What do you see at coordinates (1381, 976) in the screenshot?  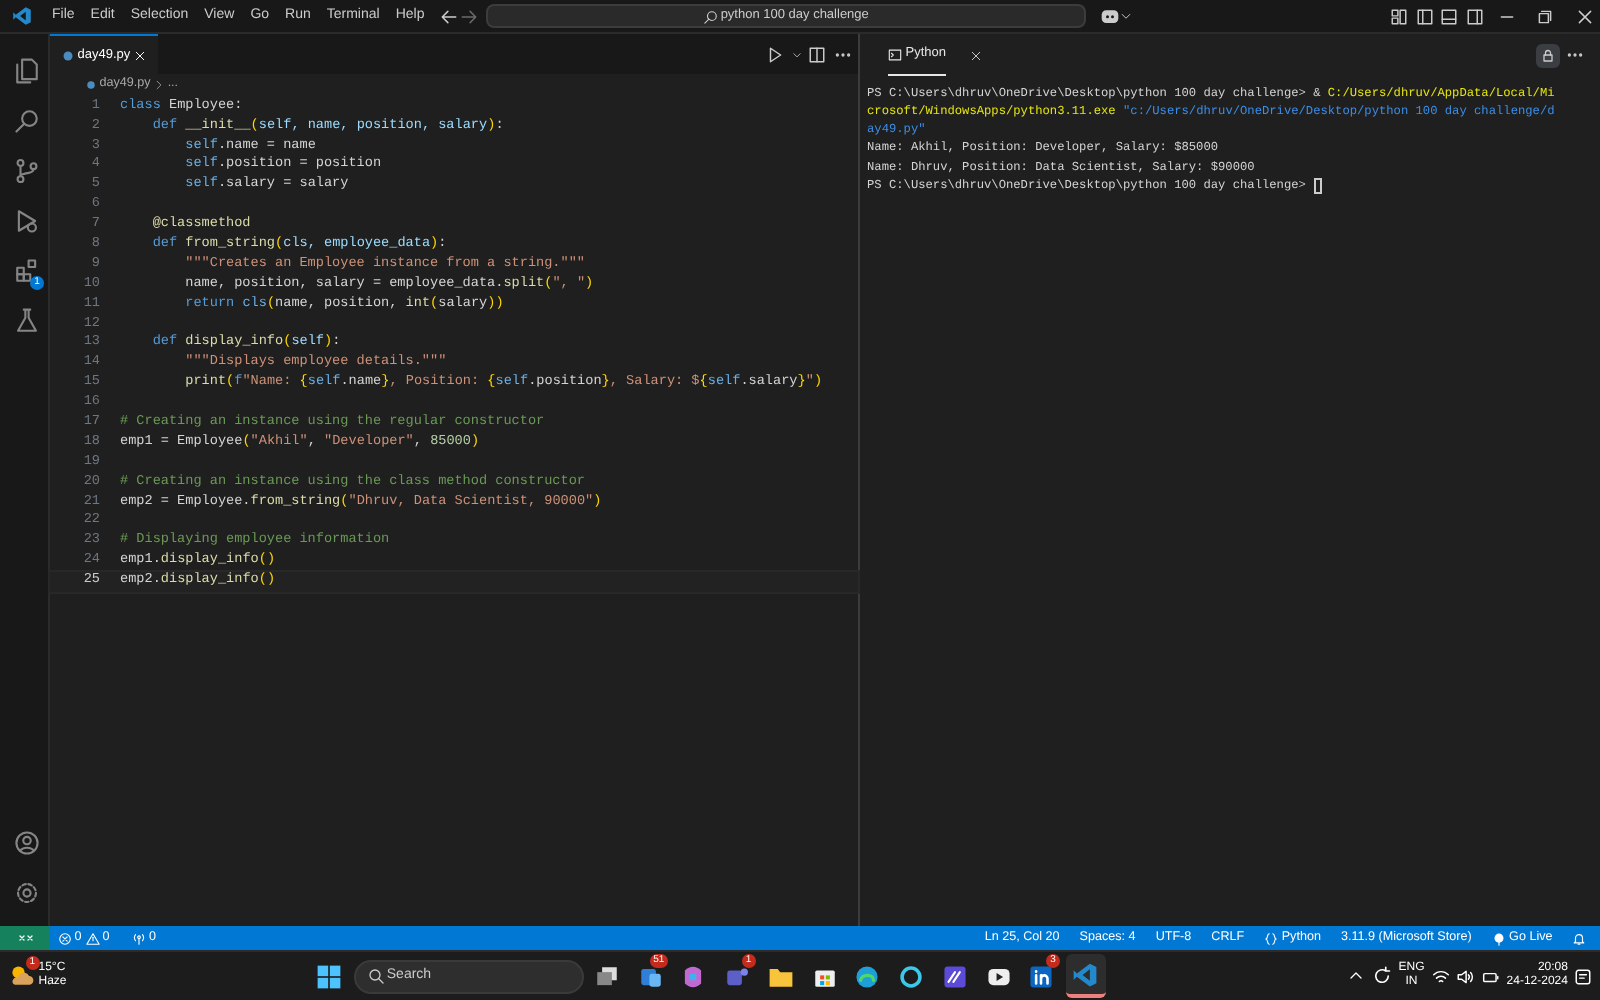 I see `sync-icon` at bounding box center [1381, 976].